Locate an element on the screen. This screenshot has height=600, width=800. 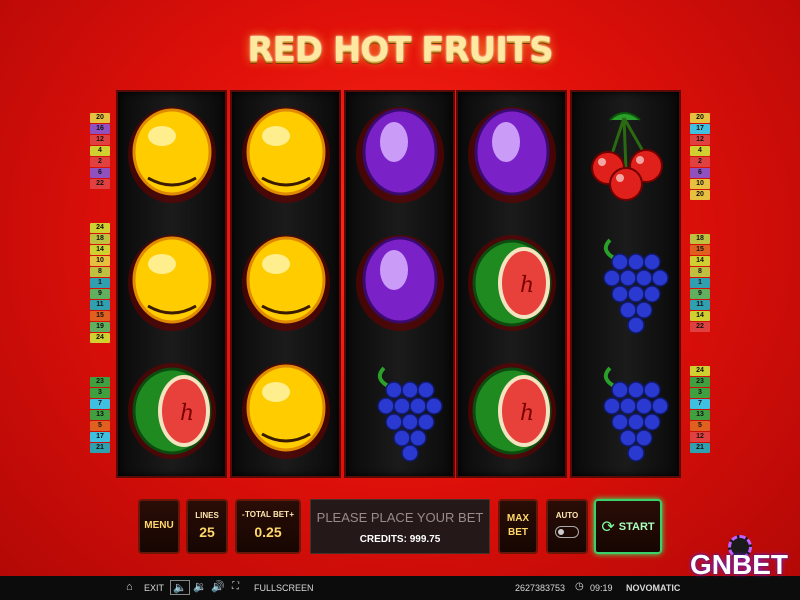
bet-increase-button: + is located at coordinates (291, 514).